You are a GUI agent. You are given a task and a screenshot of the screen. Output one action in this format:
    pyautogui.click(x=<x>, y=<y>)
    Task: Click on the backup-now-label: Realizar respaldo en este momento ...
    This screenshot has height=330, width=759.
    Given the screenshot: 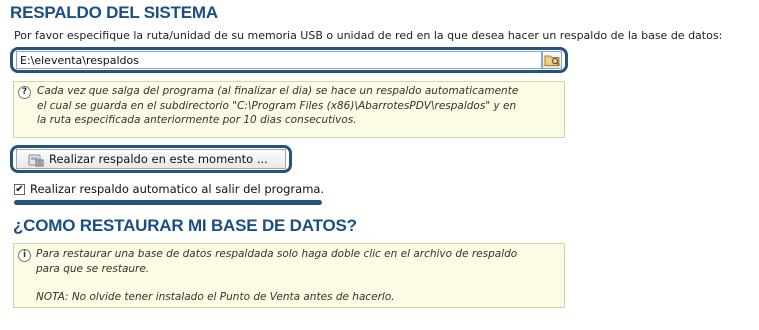 What is the action you would take?
    pyautogui.click(x=158, y=159)
    